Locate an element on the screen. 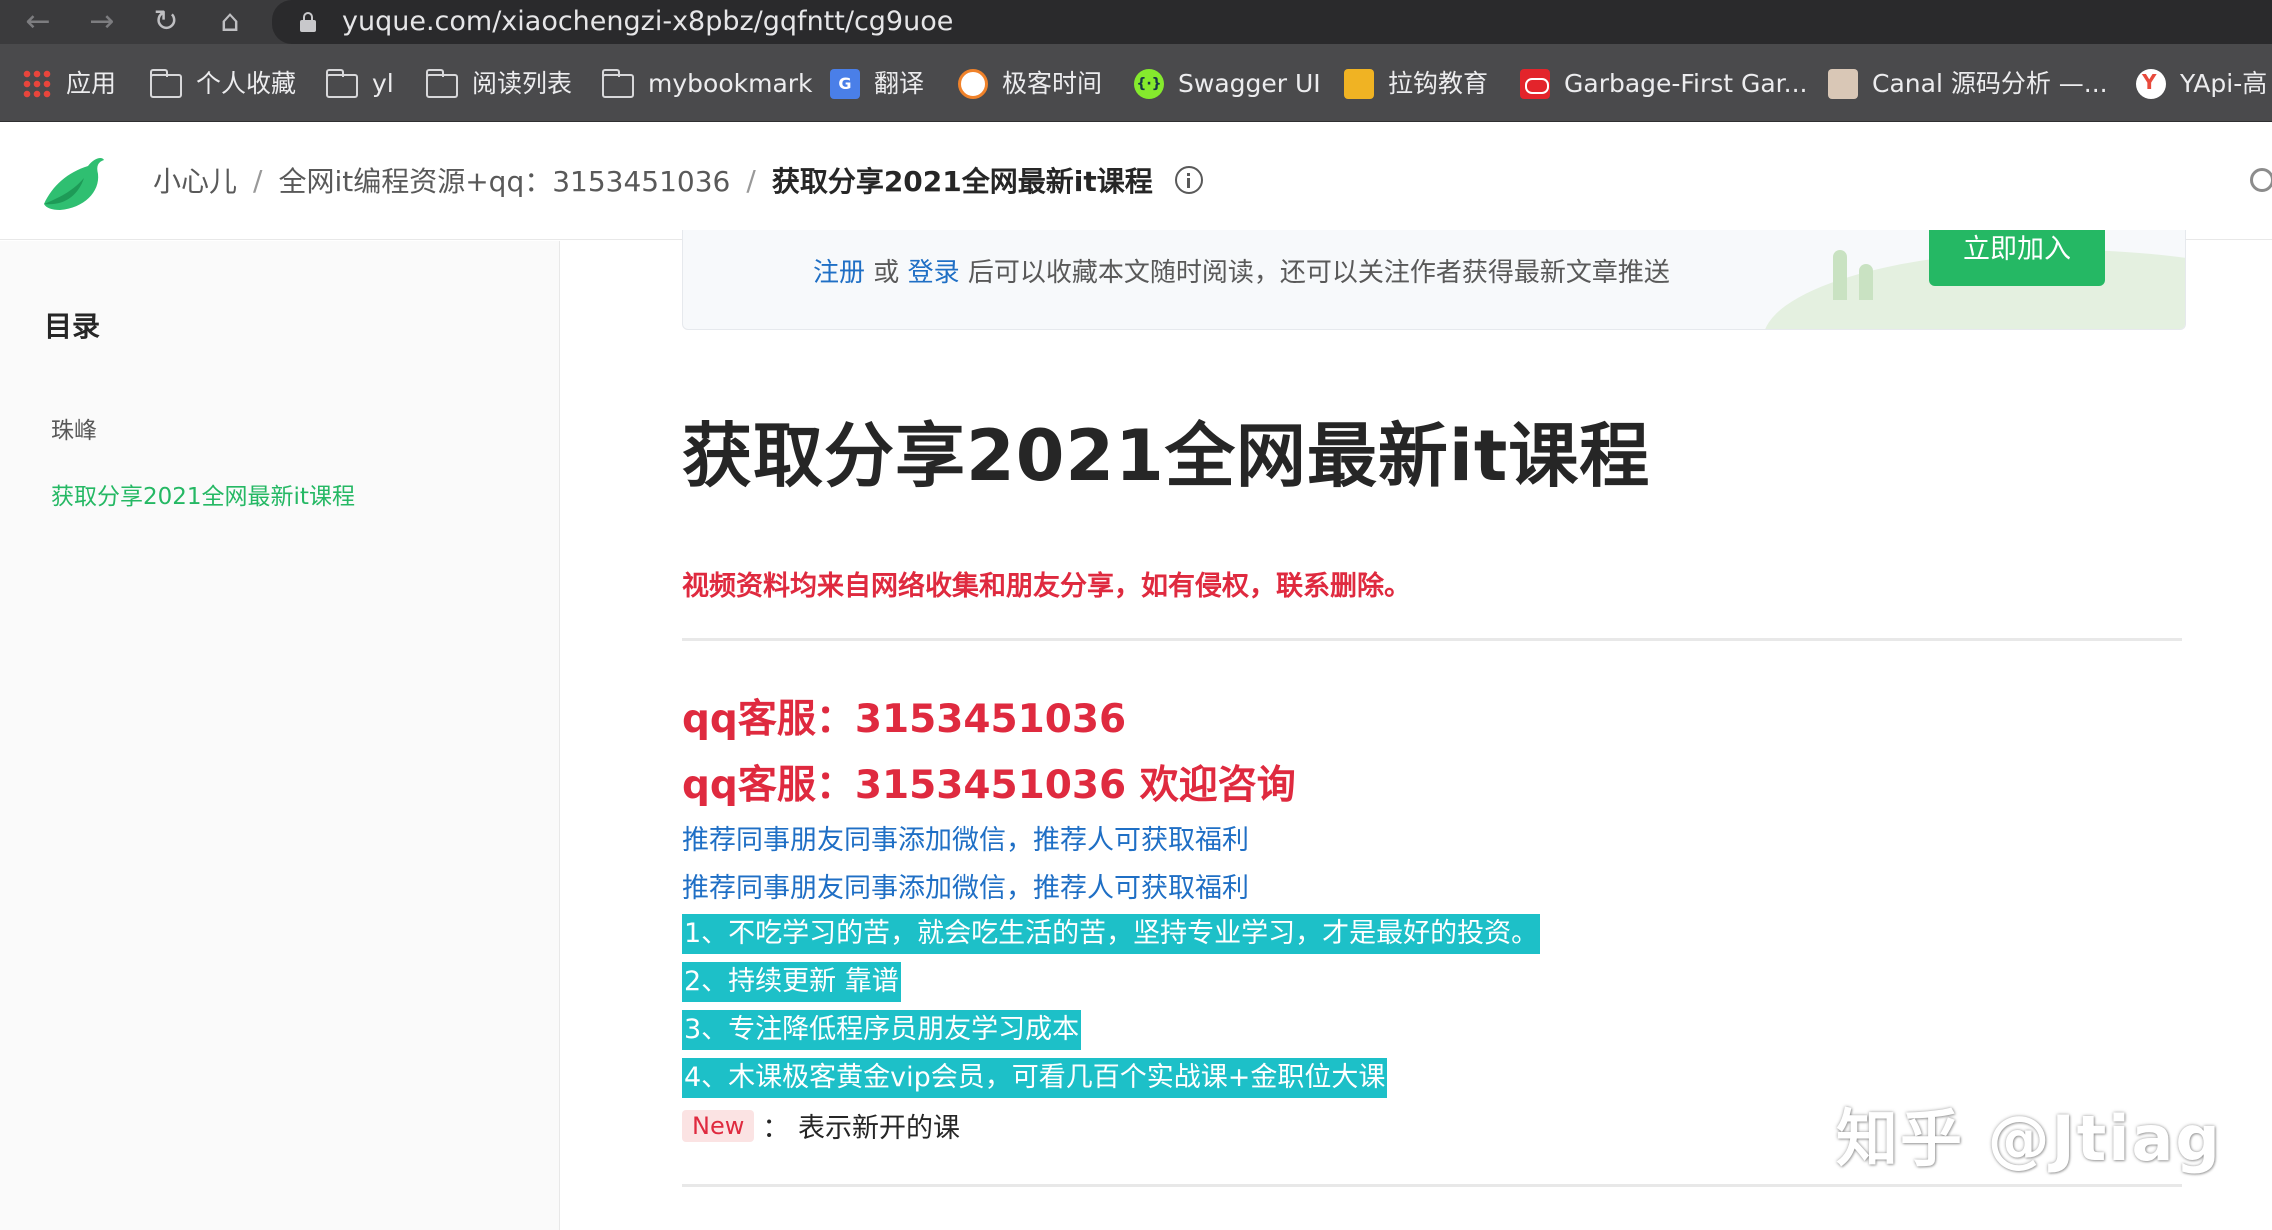 Image resolution: width=2272 pixels, height=1230 pixels. highlight-line: 3、专注降低程序员朋友学习成本 is located at coordinates (882, 1030).